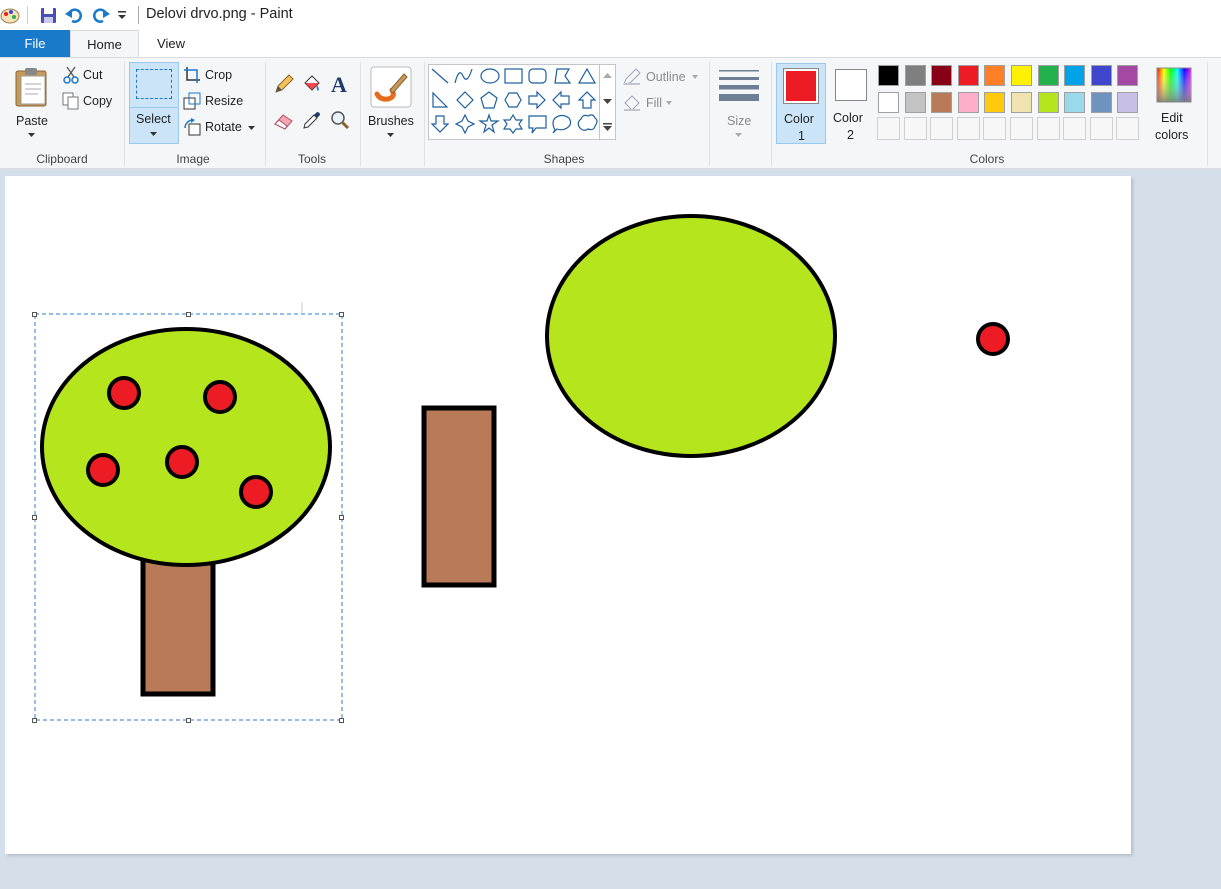  I want to click on expand-gallery-icon, so click(607, 127).